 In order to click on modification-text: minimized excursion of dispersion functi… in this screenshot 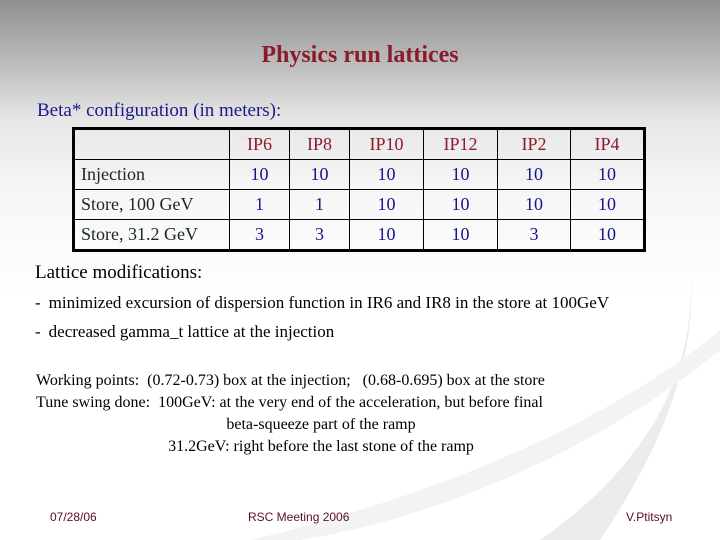, I will do `click(329, 302)`.